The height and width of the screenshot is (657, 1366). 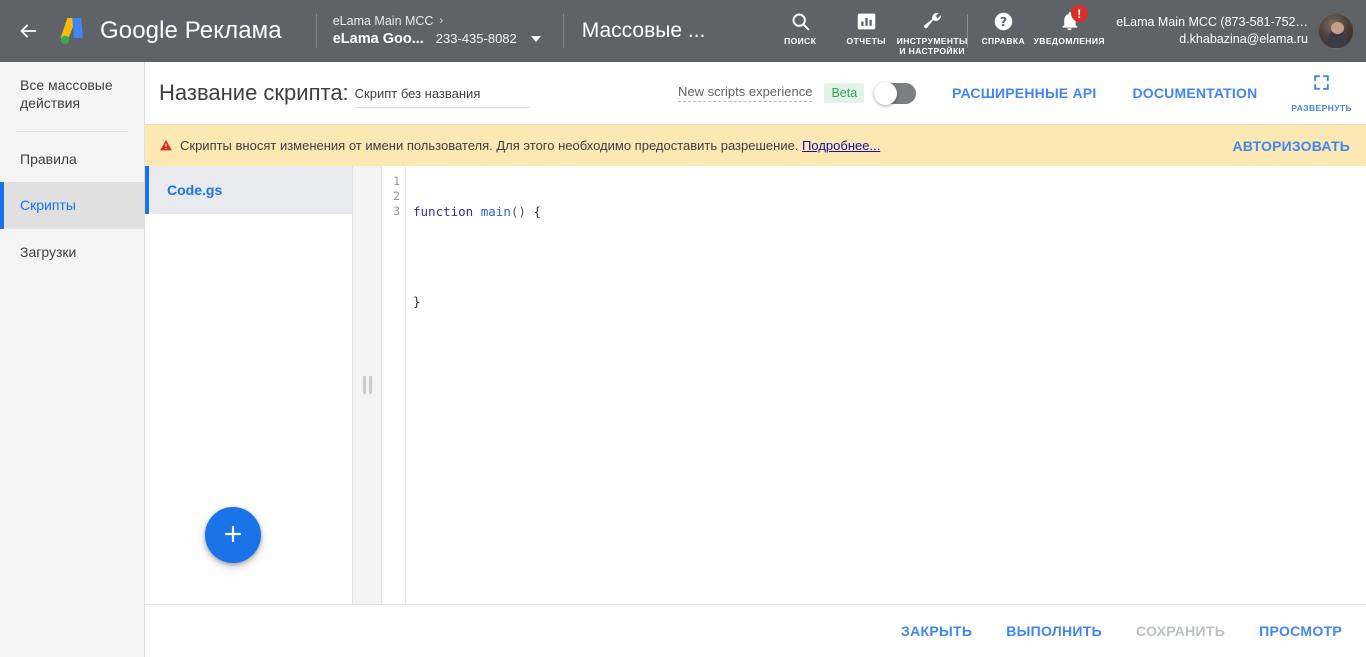 What do you see at coordinates (248, 190) in the screenshot?
I see `file-item-code-gs: Code.gs` at bounding box center [248, 190].